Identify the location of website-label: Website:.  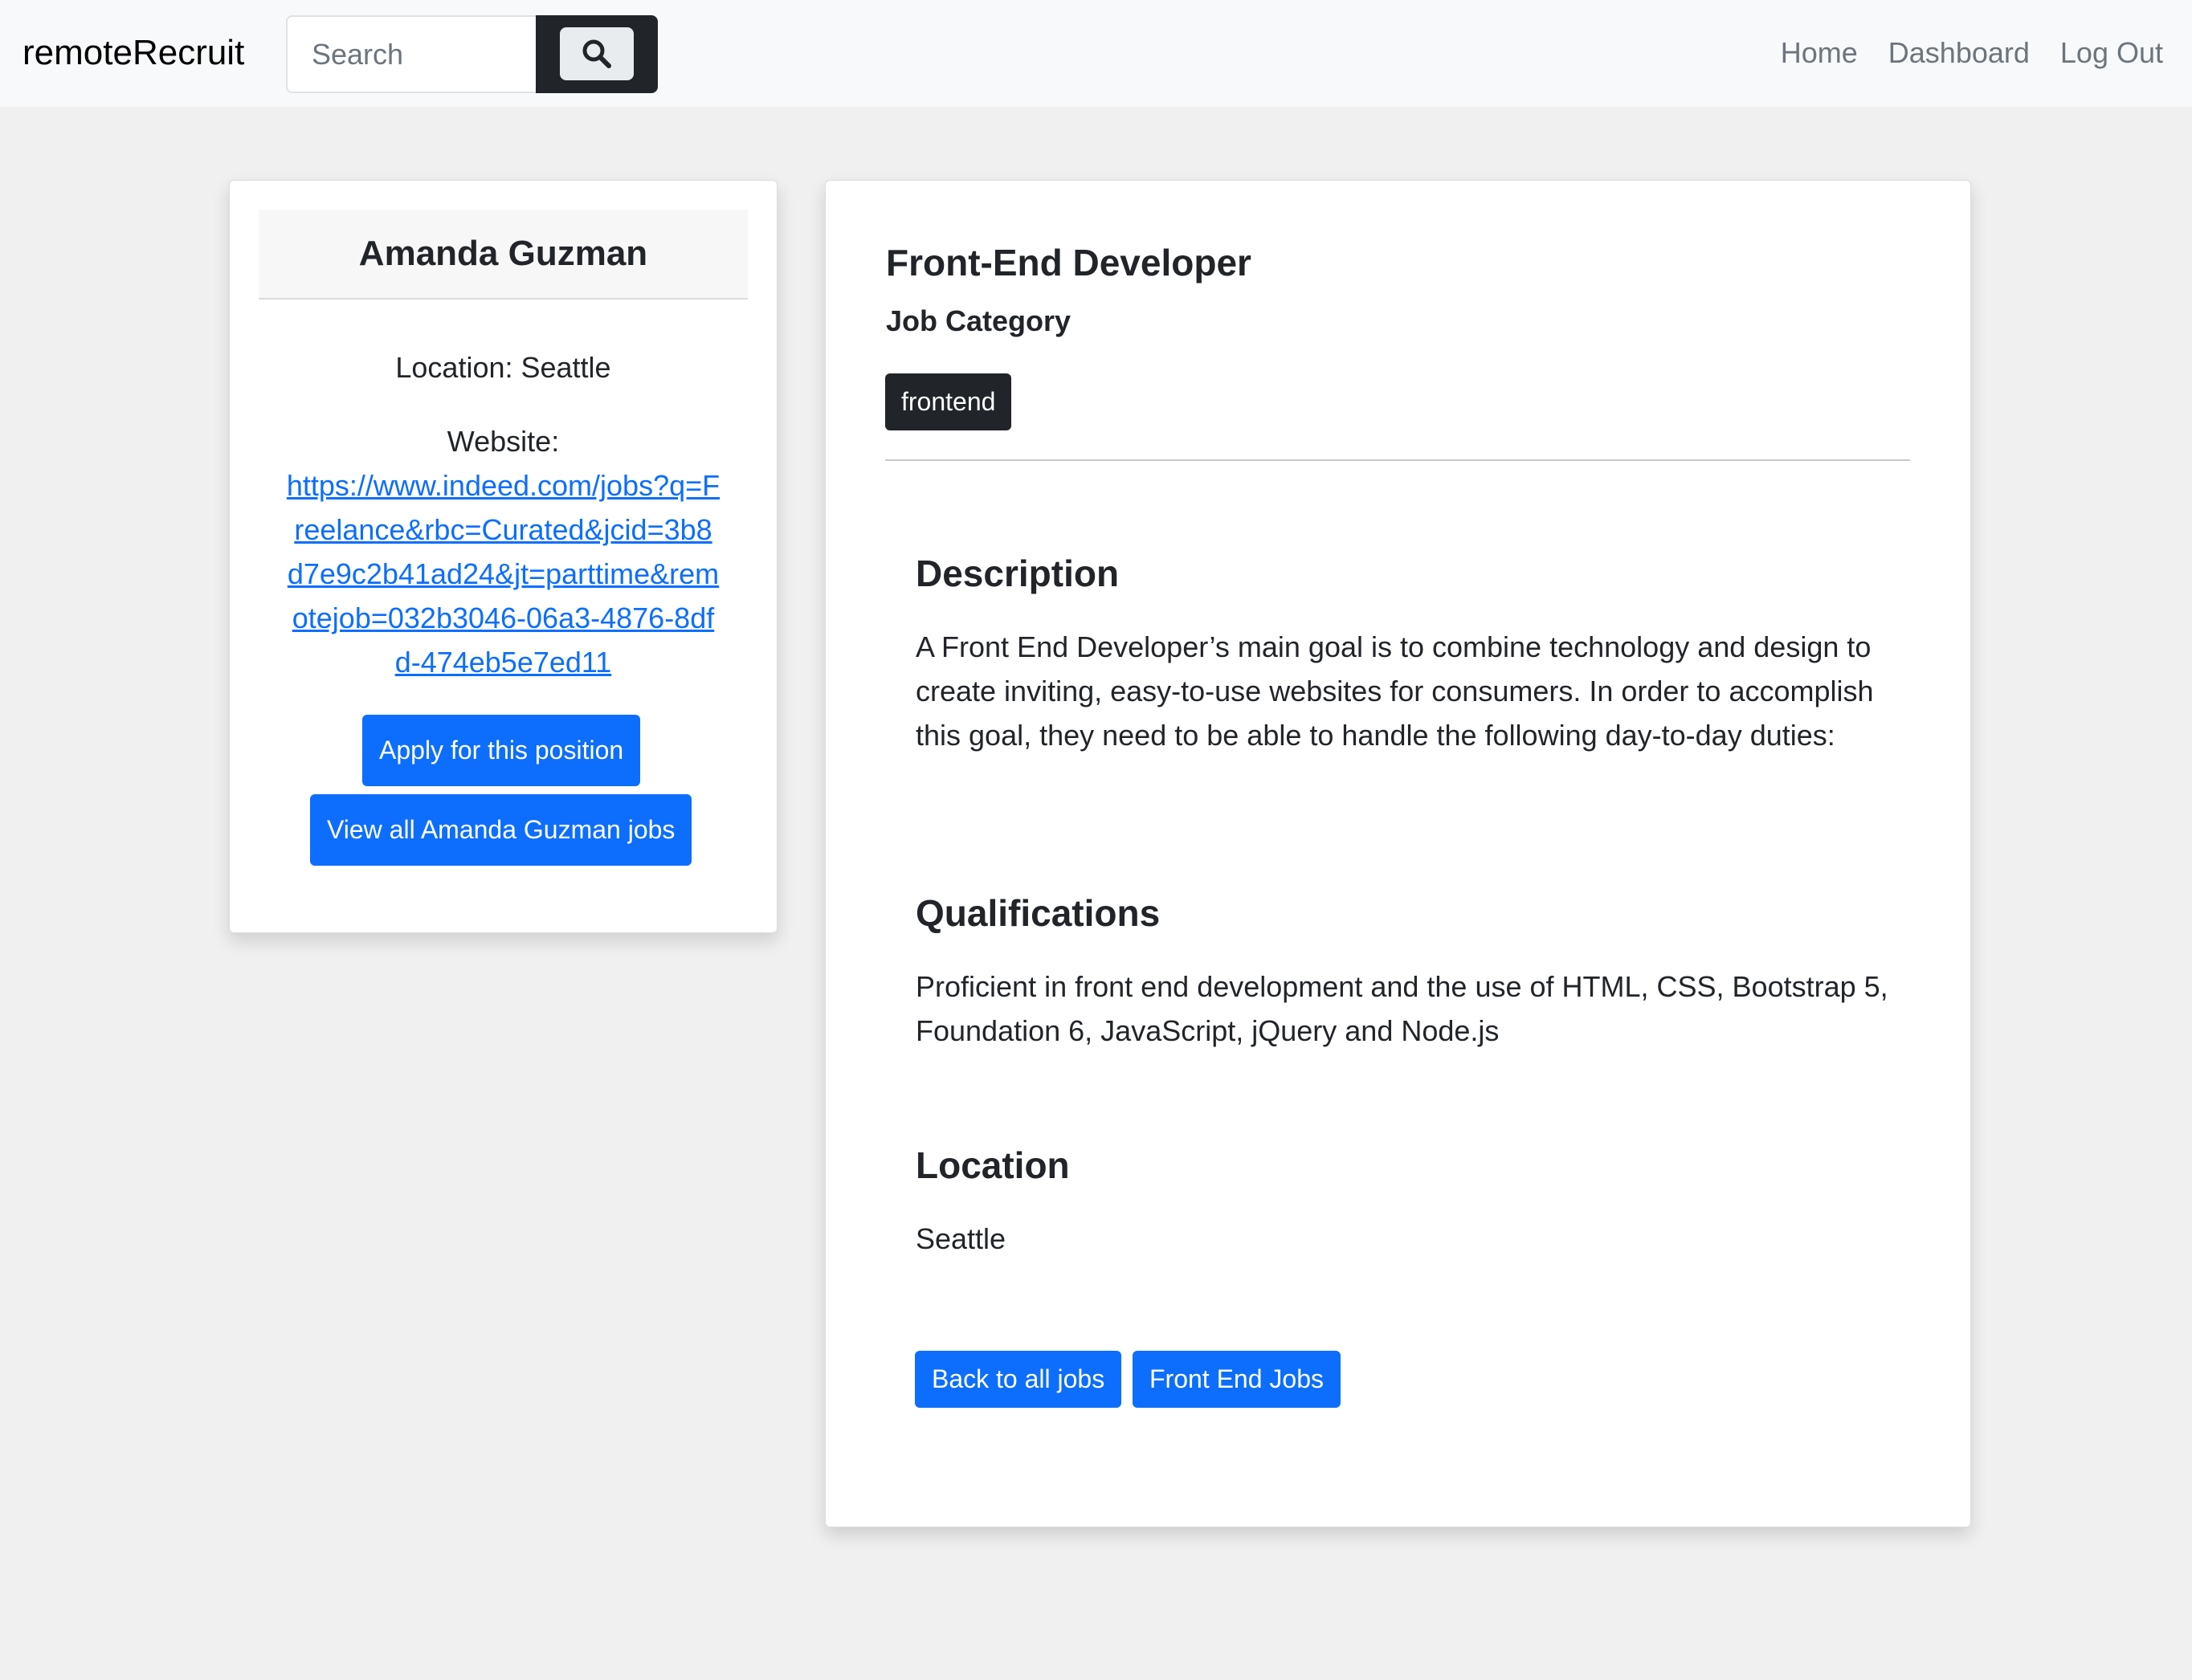
(504, 441).